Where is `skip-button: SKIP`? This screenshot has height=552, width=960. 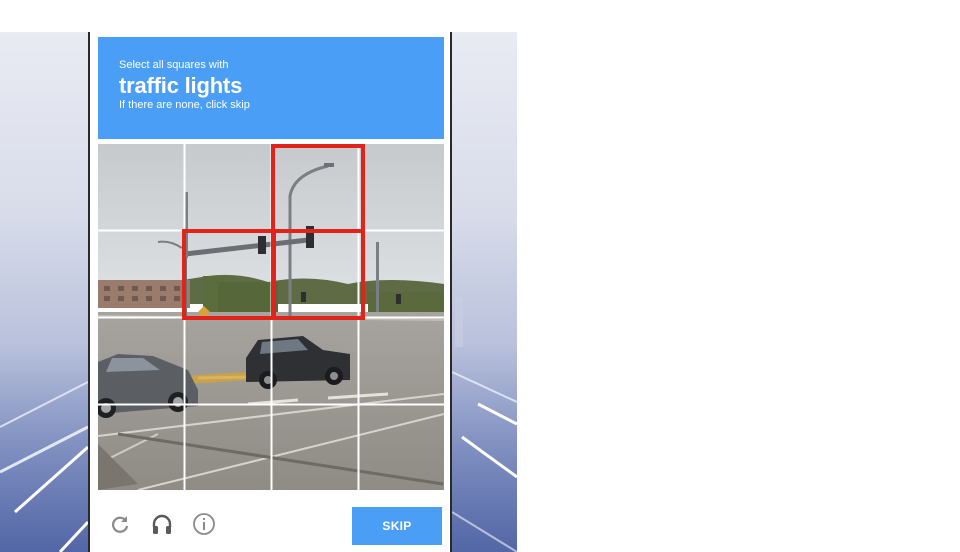 skip-button: SKIP is located at coordinates (397, 526).